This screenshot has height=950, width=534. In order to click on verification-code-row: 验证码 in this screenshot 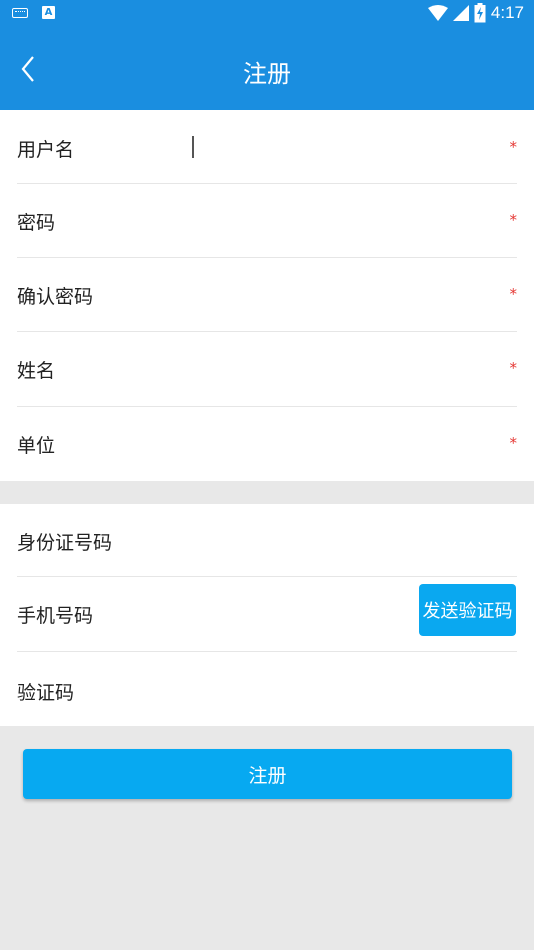, I will do `click(267, 689)`.